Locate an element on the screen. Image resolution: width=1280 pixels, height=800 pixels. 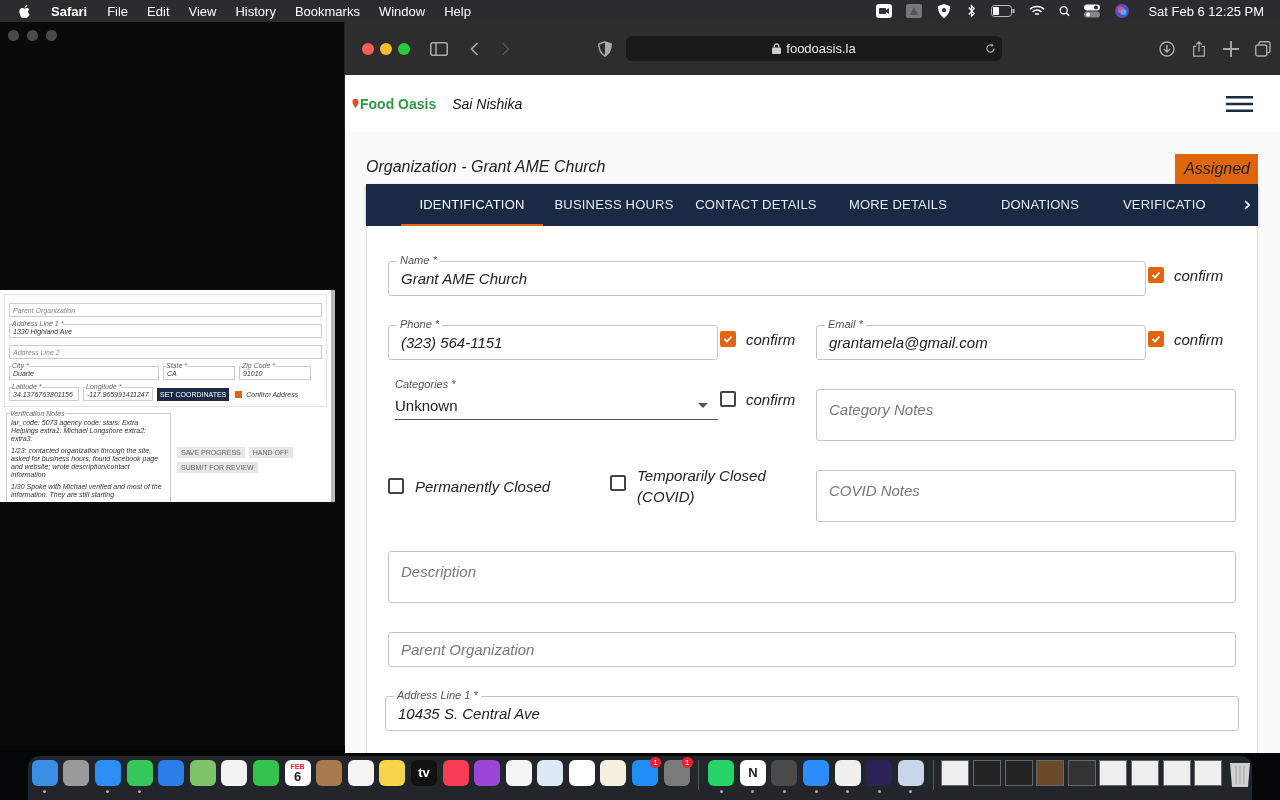
field-label: Address Line 1 * is located at coordinates (437, 695).